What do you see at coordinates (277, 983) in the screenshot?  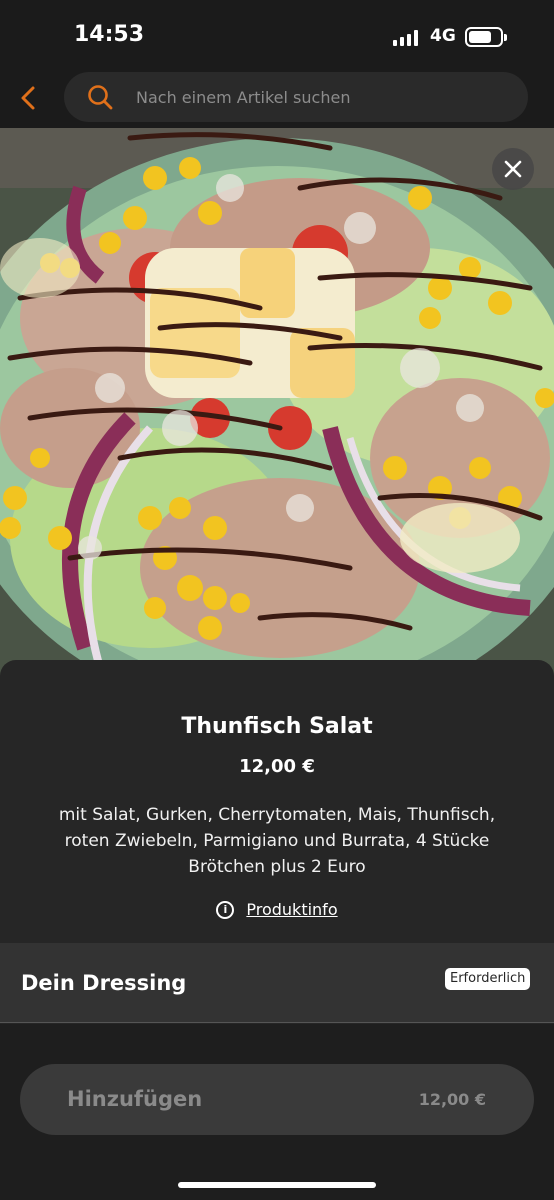 I see `dressing-section: Dein Dressing Erforderlich` at bounding box center [277, 983].